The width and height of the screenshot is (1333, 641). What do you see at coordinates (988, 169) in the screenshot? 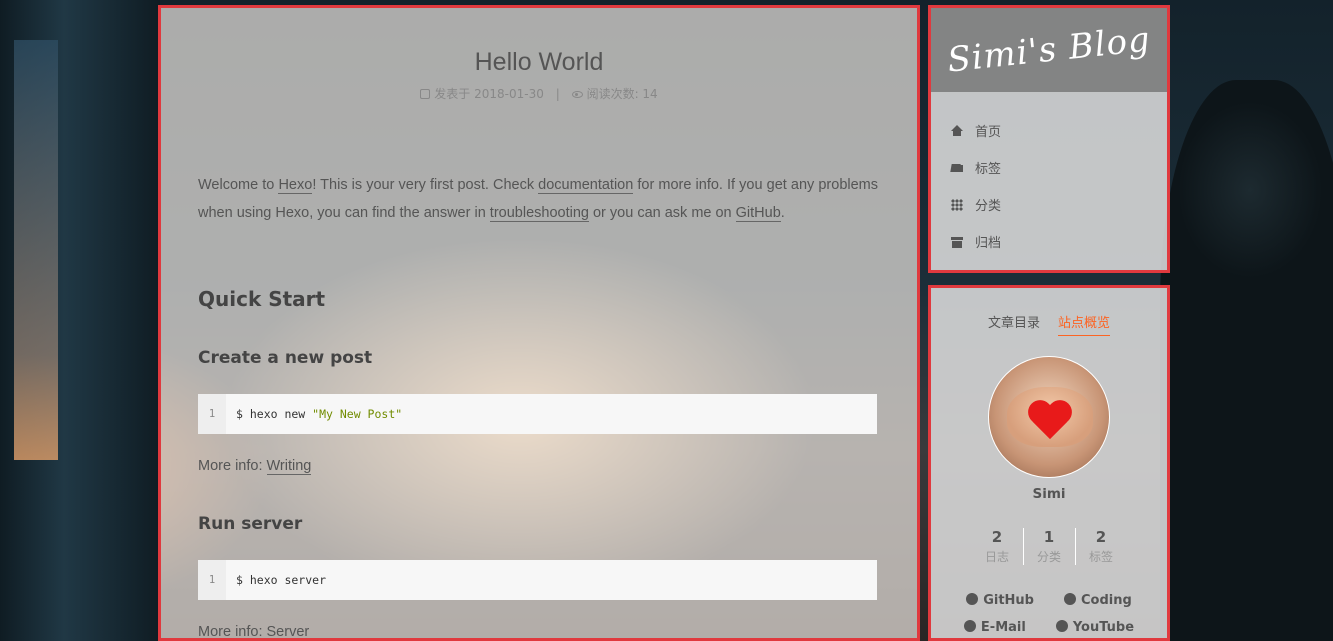
I see `menu-item-label: 标签` at bounding box center [988, 169].